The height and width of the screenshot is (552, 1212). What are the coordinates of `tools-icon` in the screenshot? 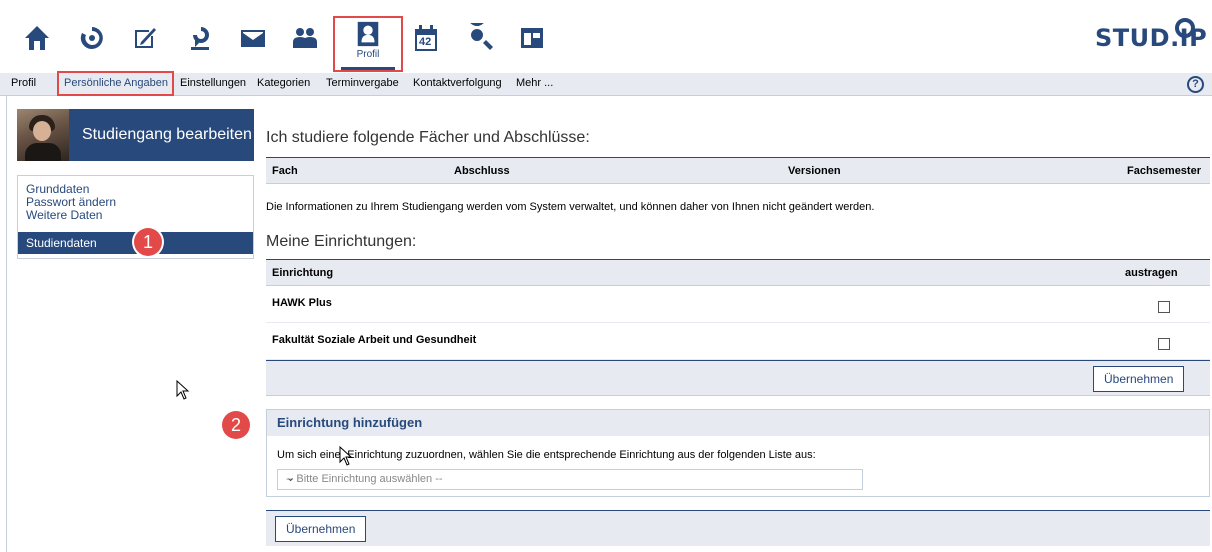 It's located at (532, 38).